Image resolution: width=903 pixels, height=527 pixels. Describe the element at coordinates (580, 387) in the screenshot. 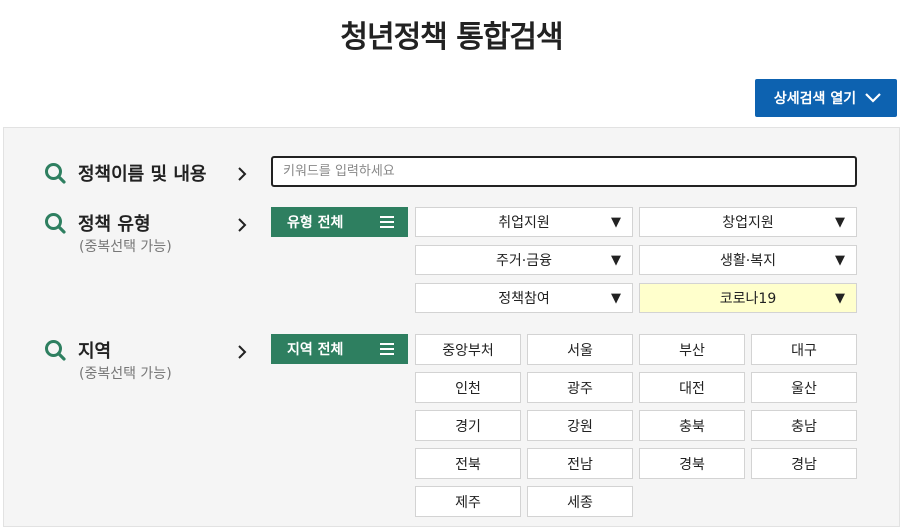

I see `region-option: 광주` at that location.